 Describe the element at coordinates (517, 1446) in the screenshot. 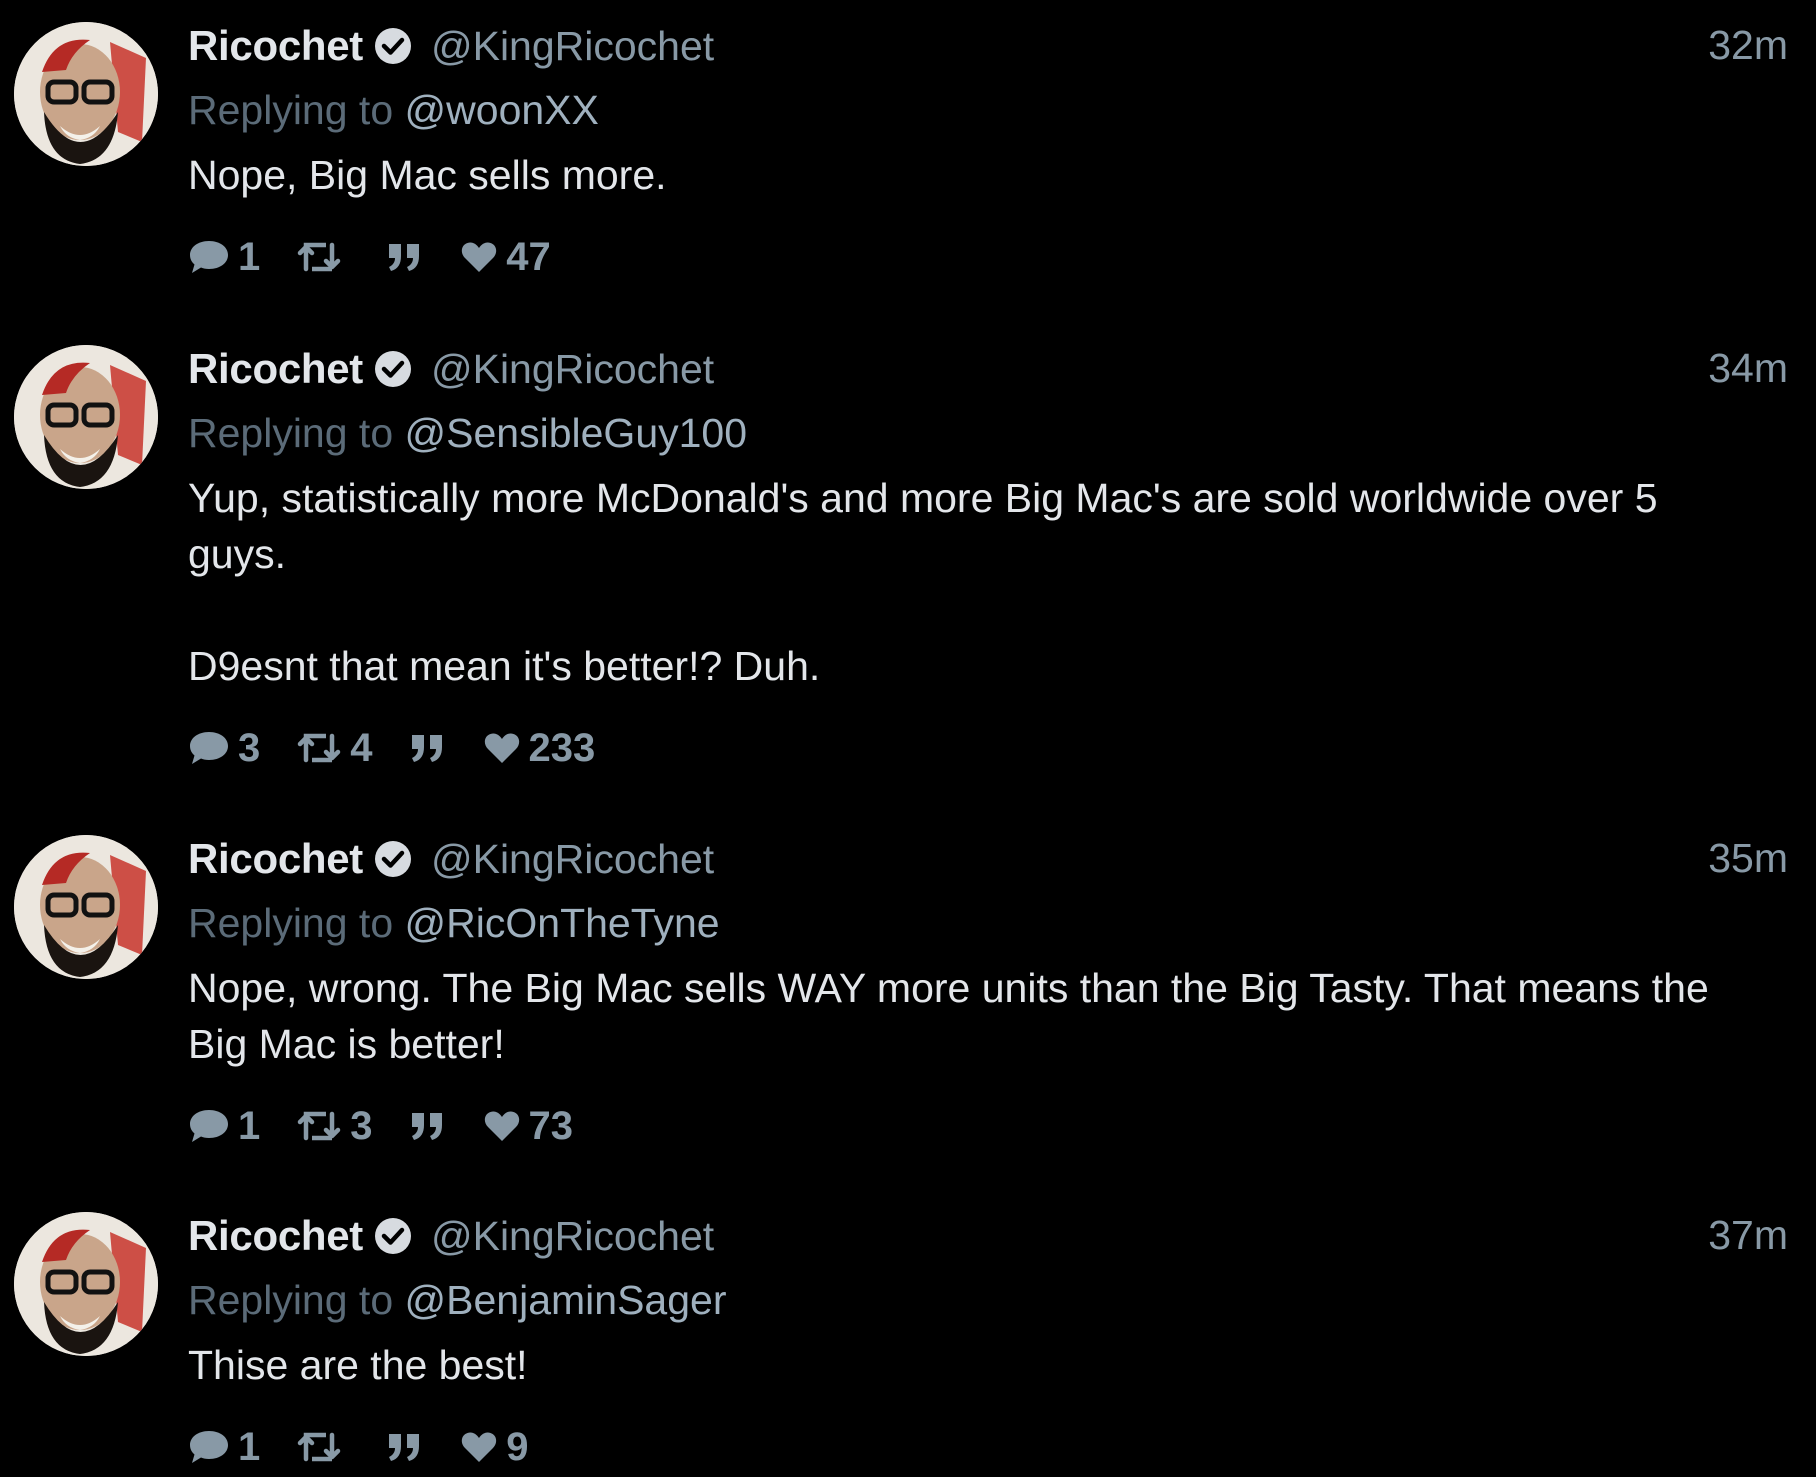

I see `like-count: 9` at that location.